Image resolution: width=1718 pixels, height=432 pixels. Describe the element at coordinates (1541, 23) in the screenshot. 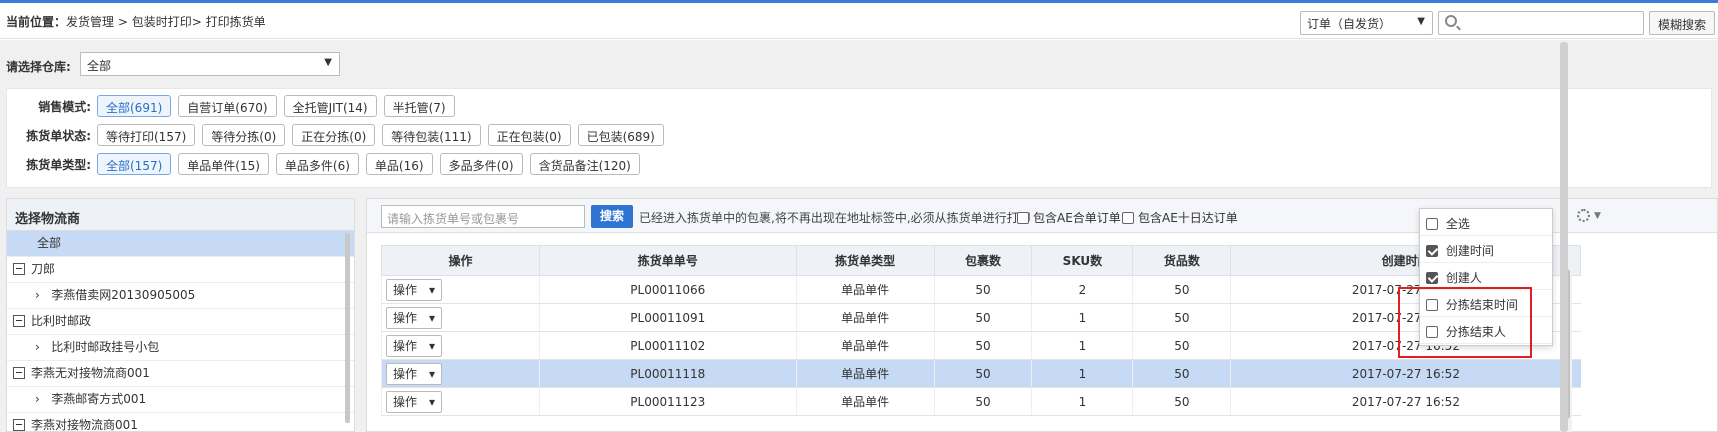

I see `top-search-input` at that location.